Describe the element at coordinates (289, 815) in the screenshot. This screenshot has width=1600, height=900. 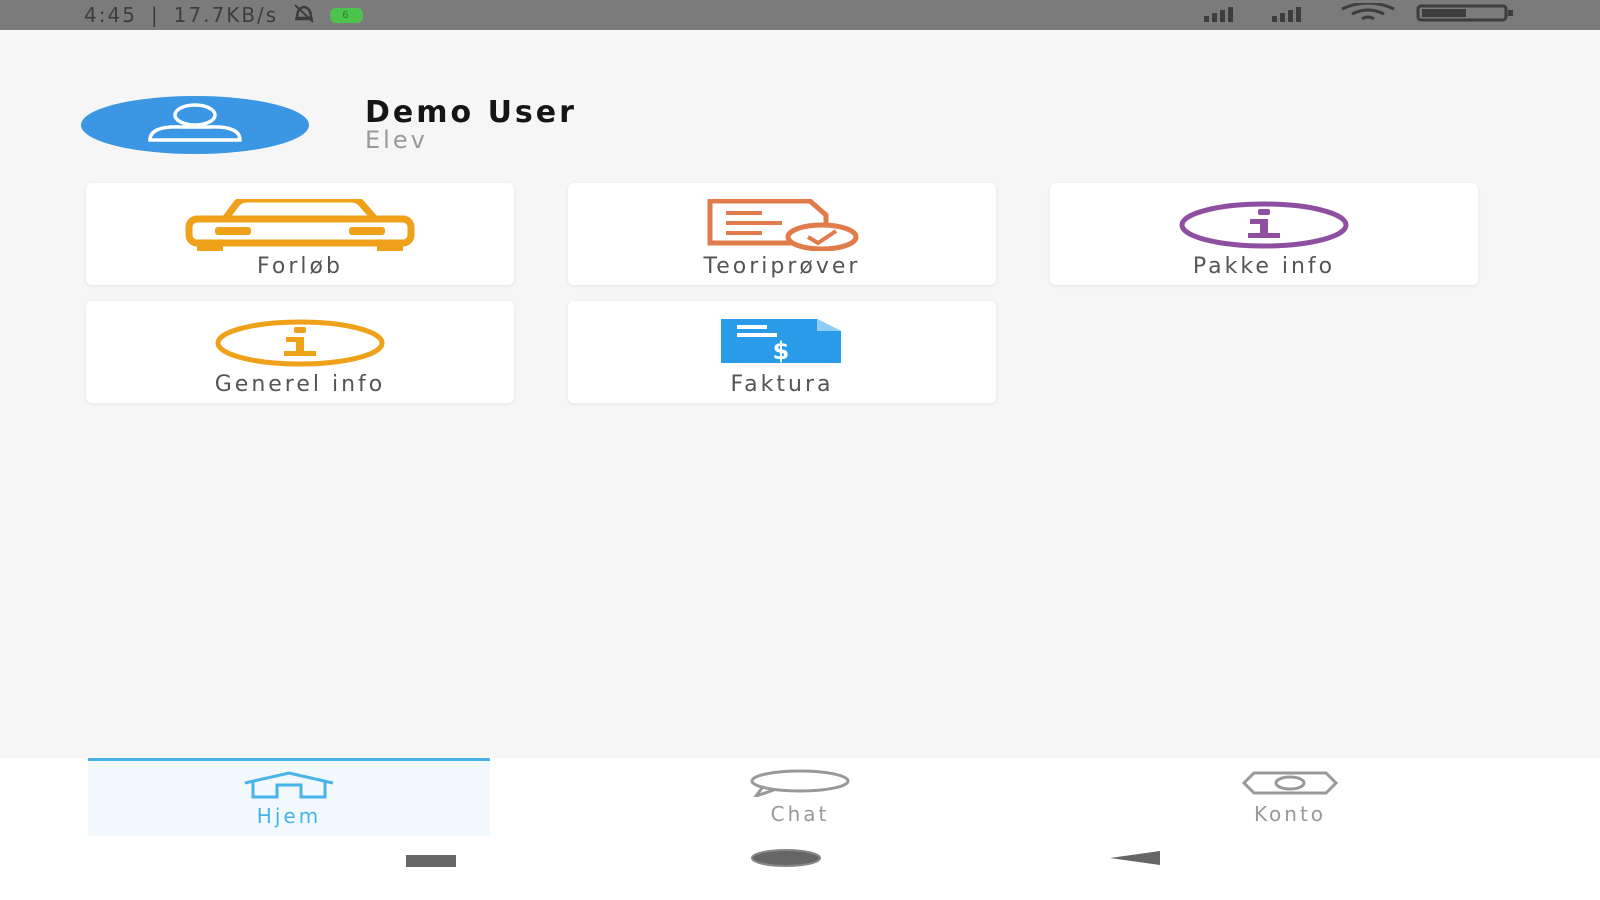
I see `nav-label: Hjem` at that location.